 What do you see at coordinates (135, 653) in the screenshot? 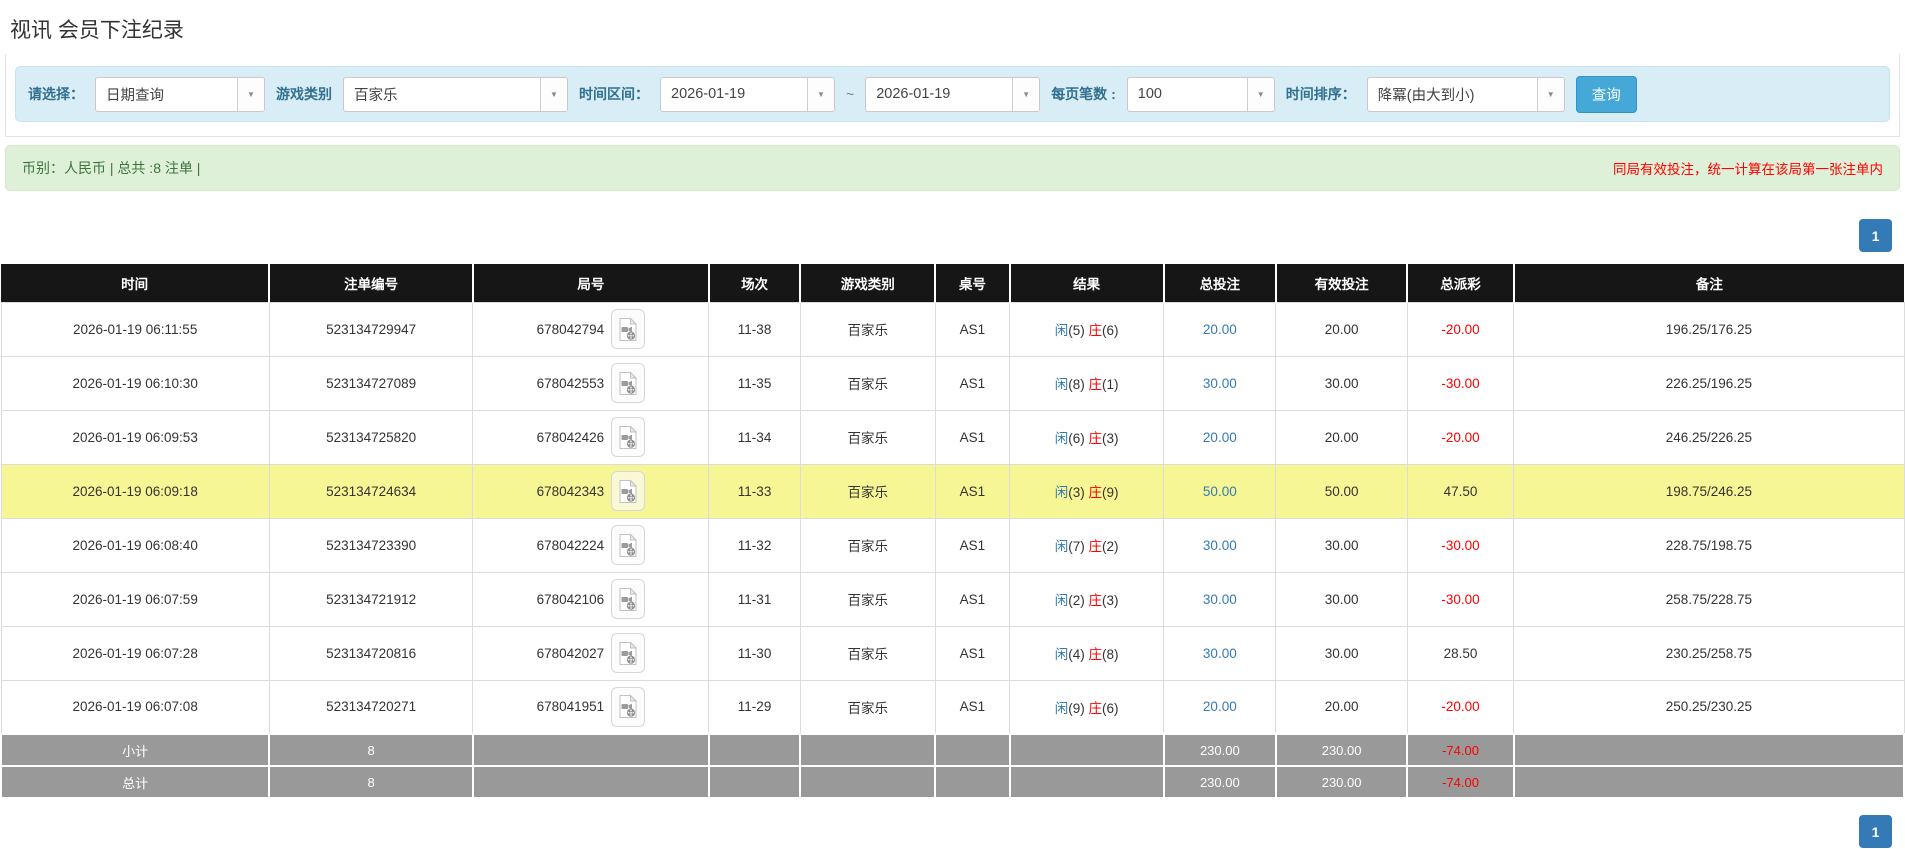
I see `cell-time: 2026-01-19 06:07:28` at bounding box center [135, 653].